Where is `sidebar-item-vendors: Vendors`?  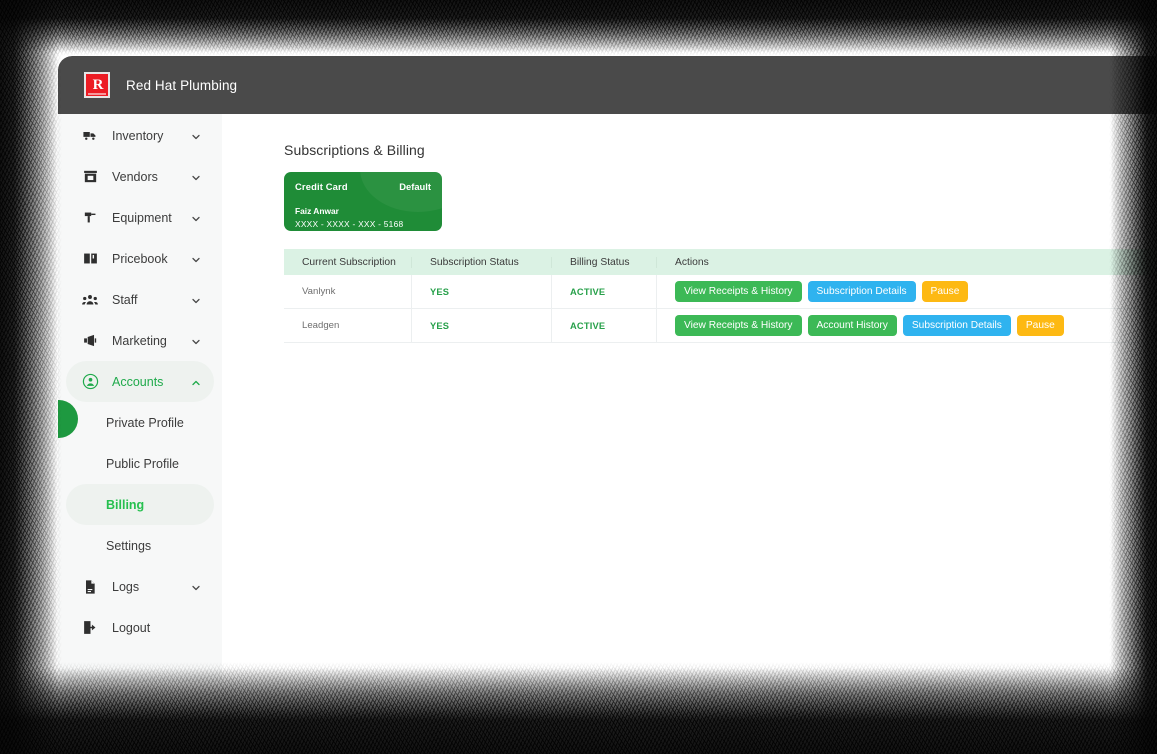
sidebar-item-vendors: Vendors is located at coordinates (140, 176).